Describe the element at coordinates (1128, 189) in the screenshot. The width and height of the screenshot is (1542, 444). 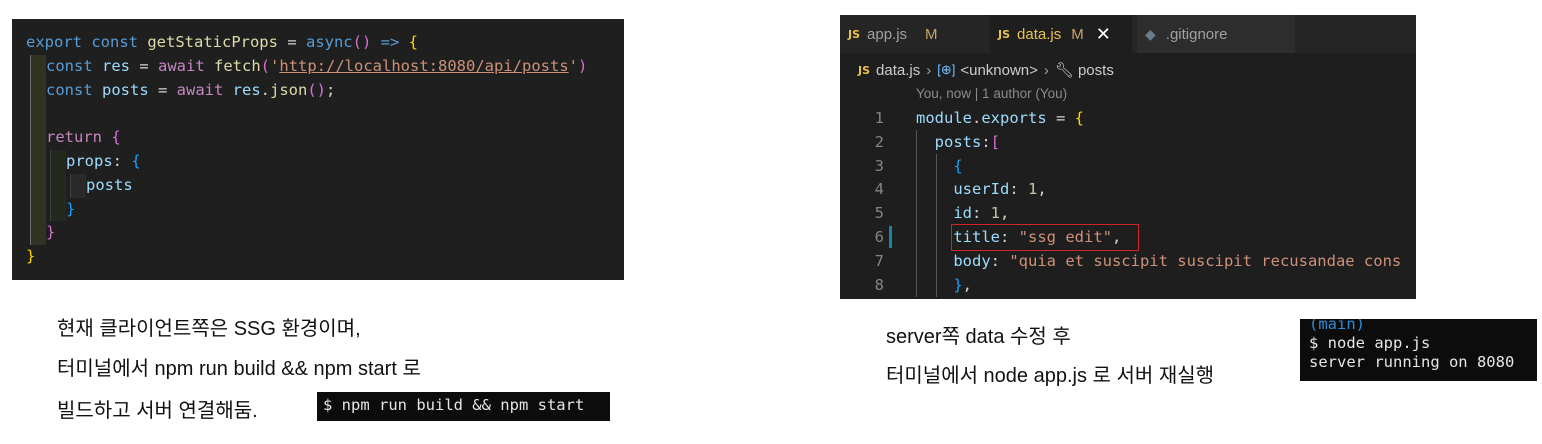
I see `editor-line: 4 userId: 1,` at that location.